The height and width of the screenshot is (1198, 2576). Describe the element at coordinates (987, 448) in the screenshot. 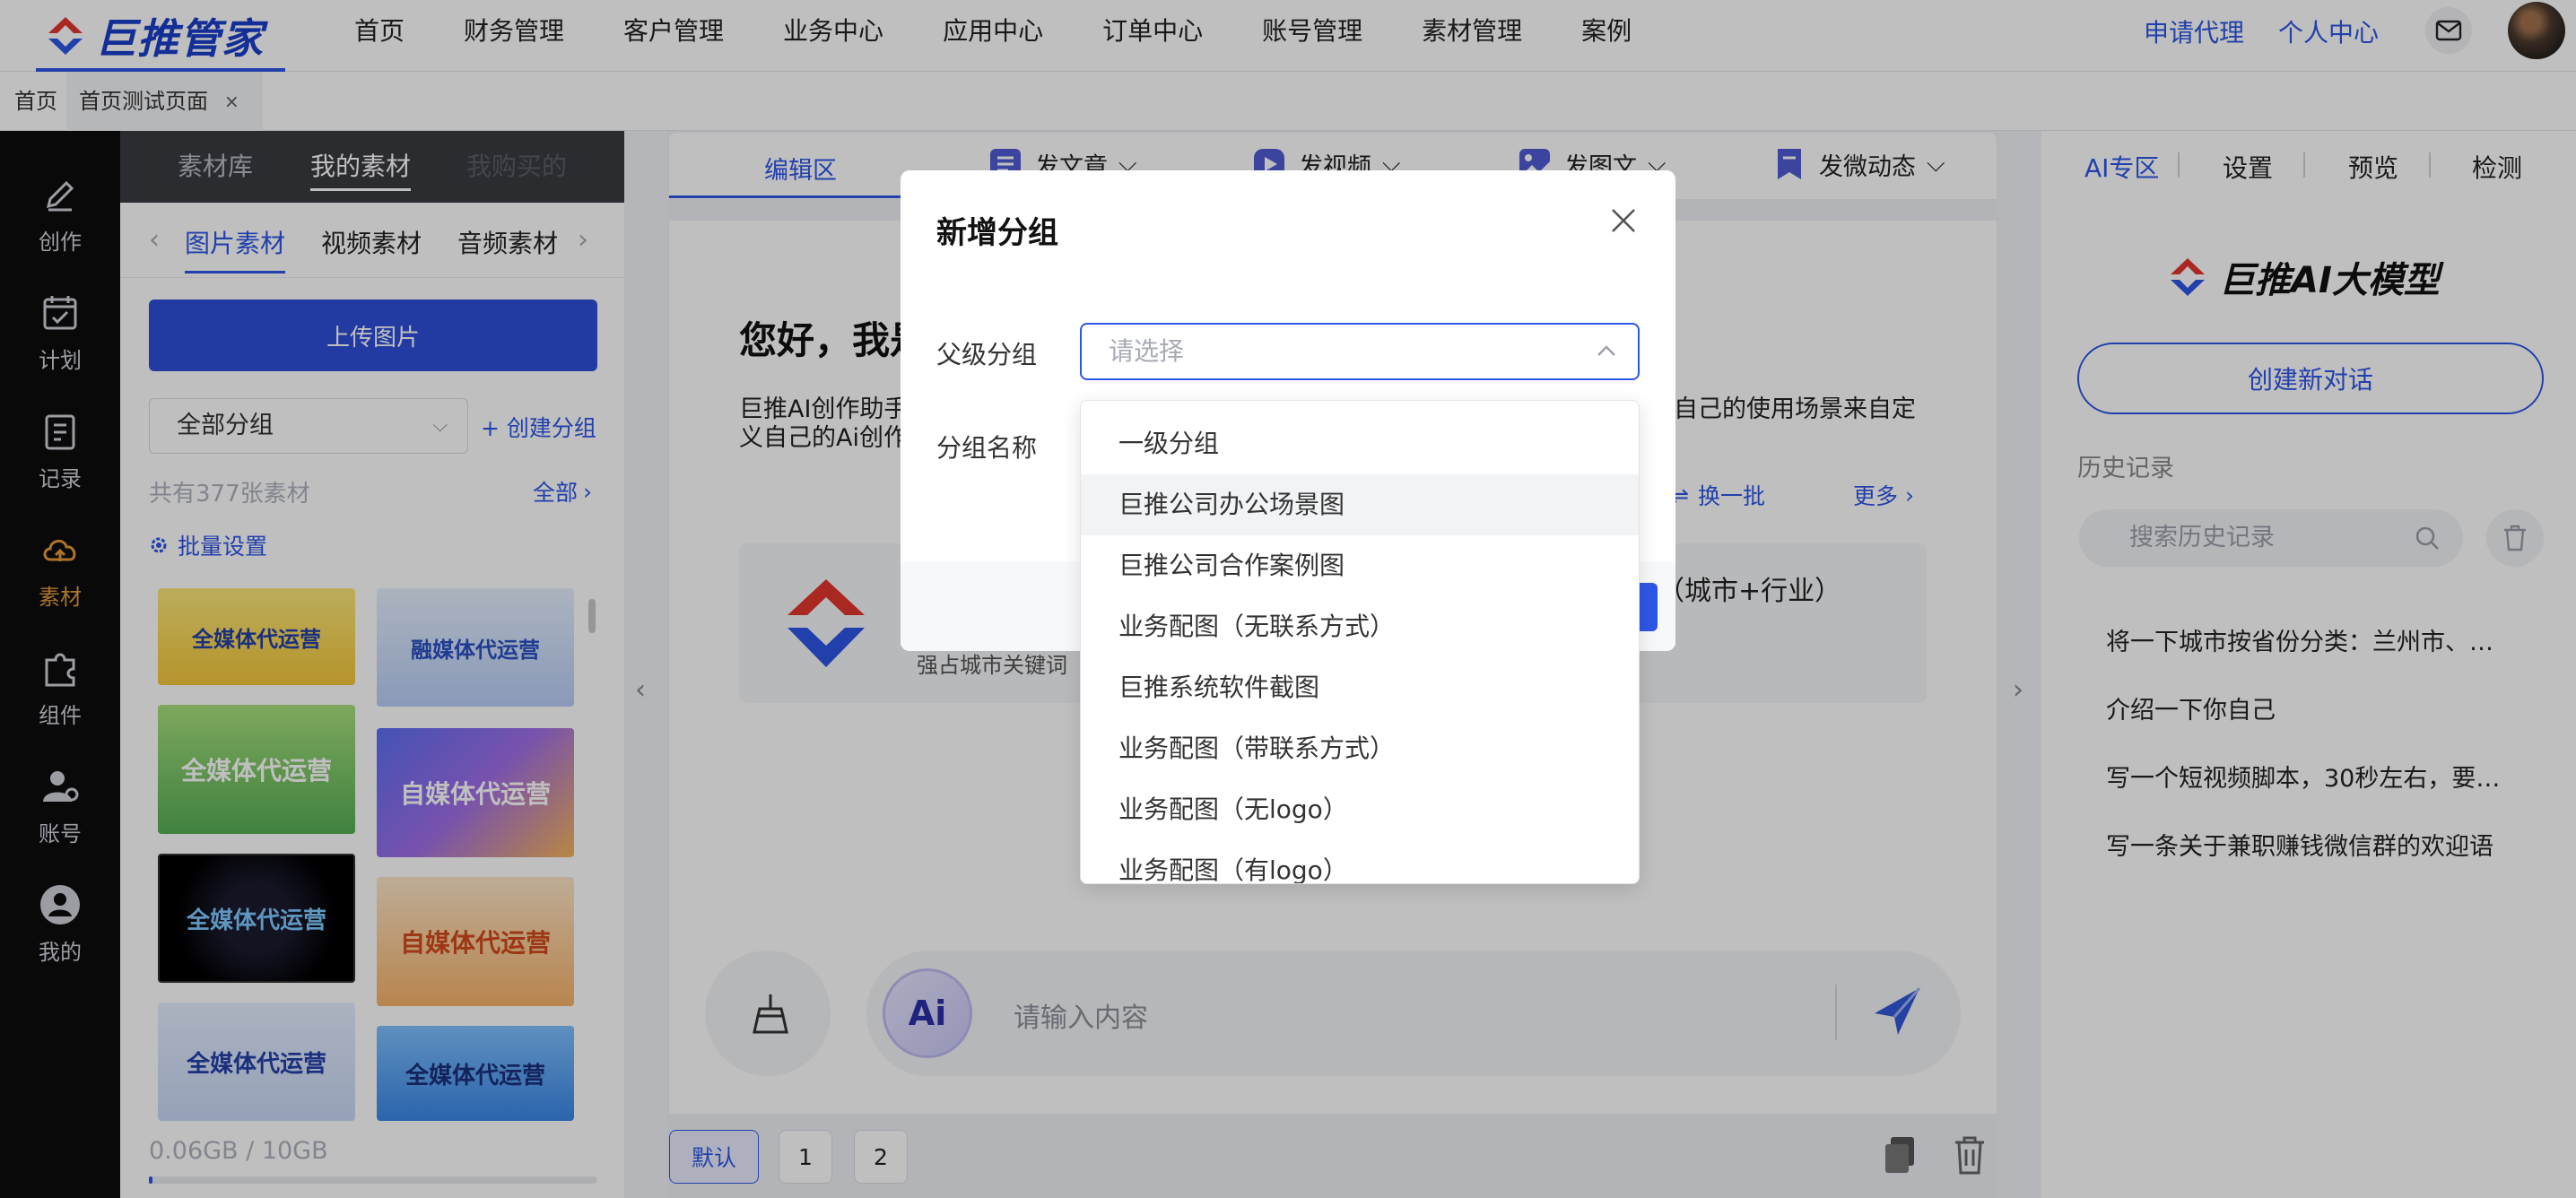

I see `group-name-label: 分组名称` at that location.